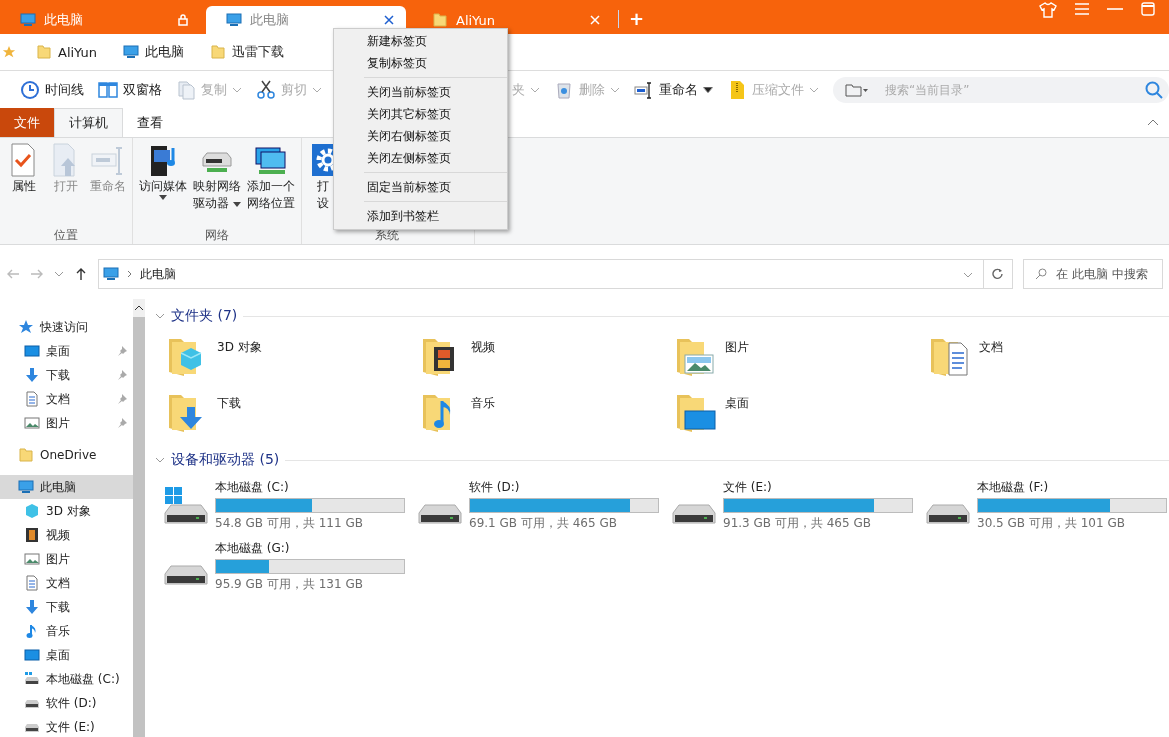 The height and width of the screenshot is (737, 1169). I want to click on folder-name: 桌面, so click(737, 403).